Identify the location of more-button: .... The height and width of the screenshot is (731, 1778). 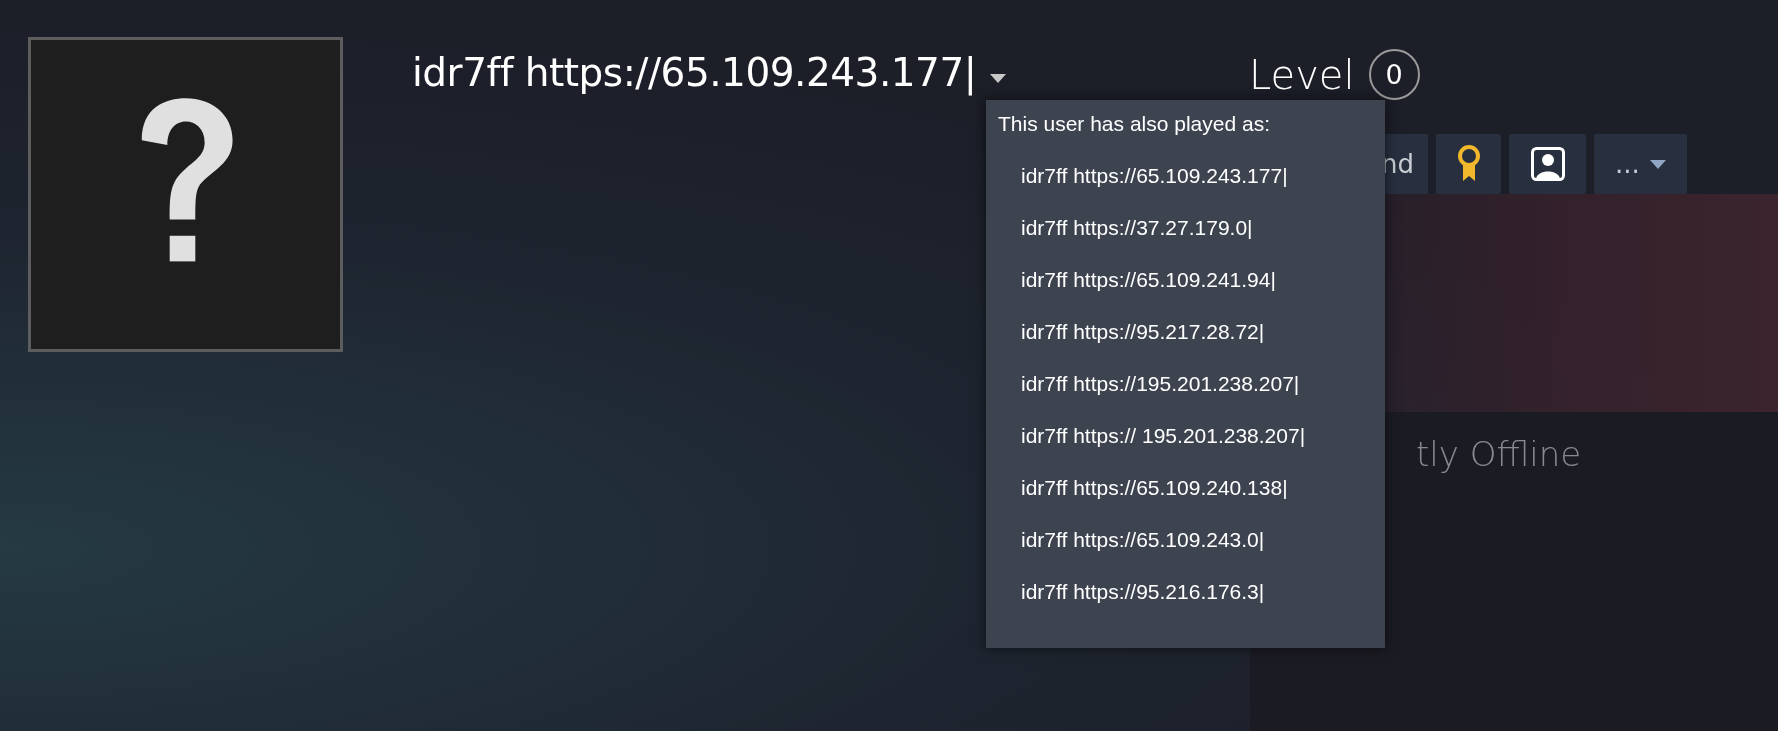
(1640, 164).